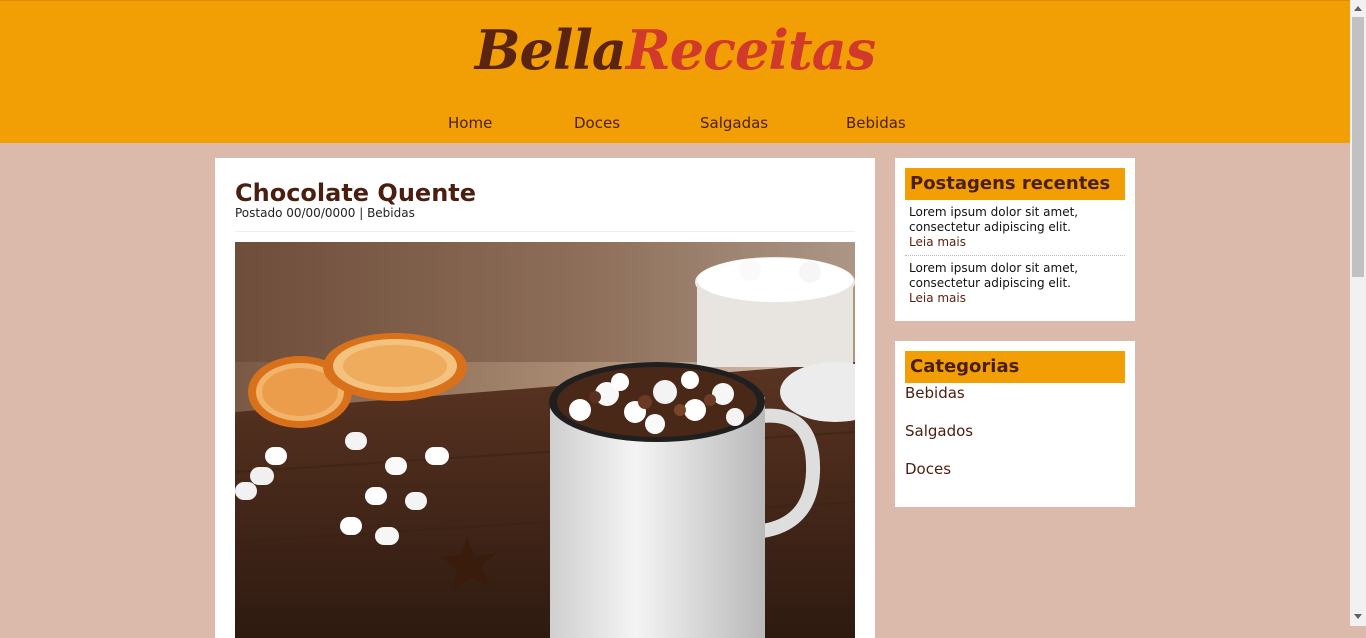 This screenshot has width=1366, height=638. I want to click on nav-doces: Doces, so click(597, 123).